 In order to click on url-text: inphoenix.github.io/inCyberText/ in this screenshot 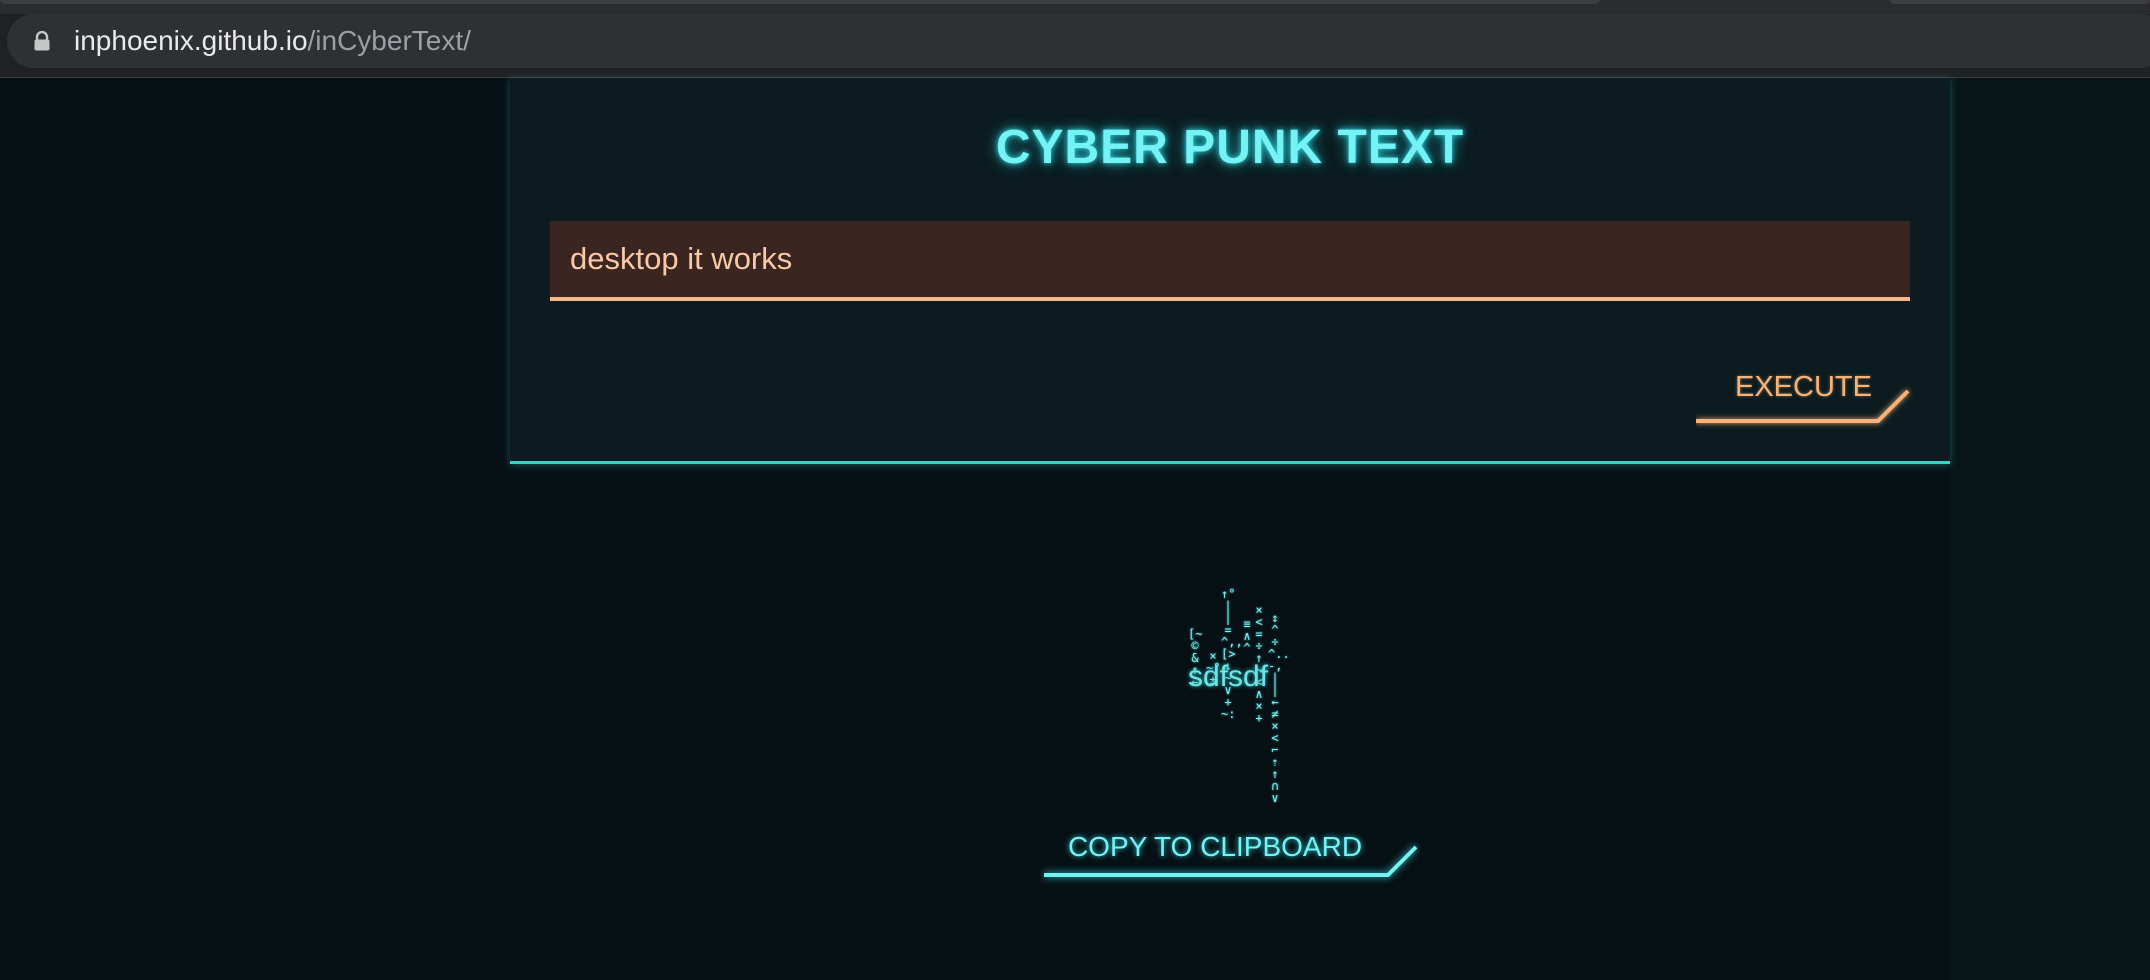, I will do `click(272, 41)`.